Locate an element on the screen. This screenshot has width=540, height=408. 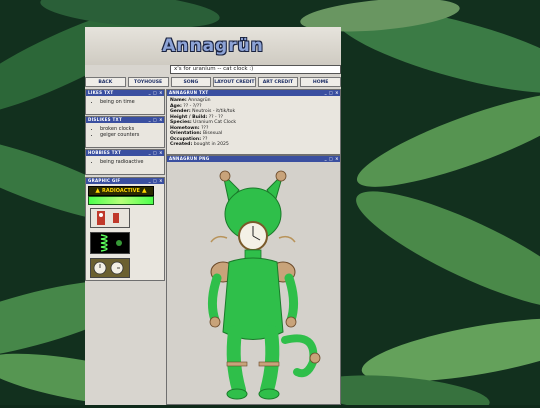
clock-face-gif is located at coordinates (110, 268).